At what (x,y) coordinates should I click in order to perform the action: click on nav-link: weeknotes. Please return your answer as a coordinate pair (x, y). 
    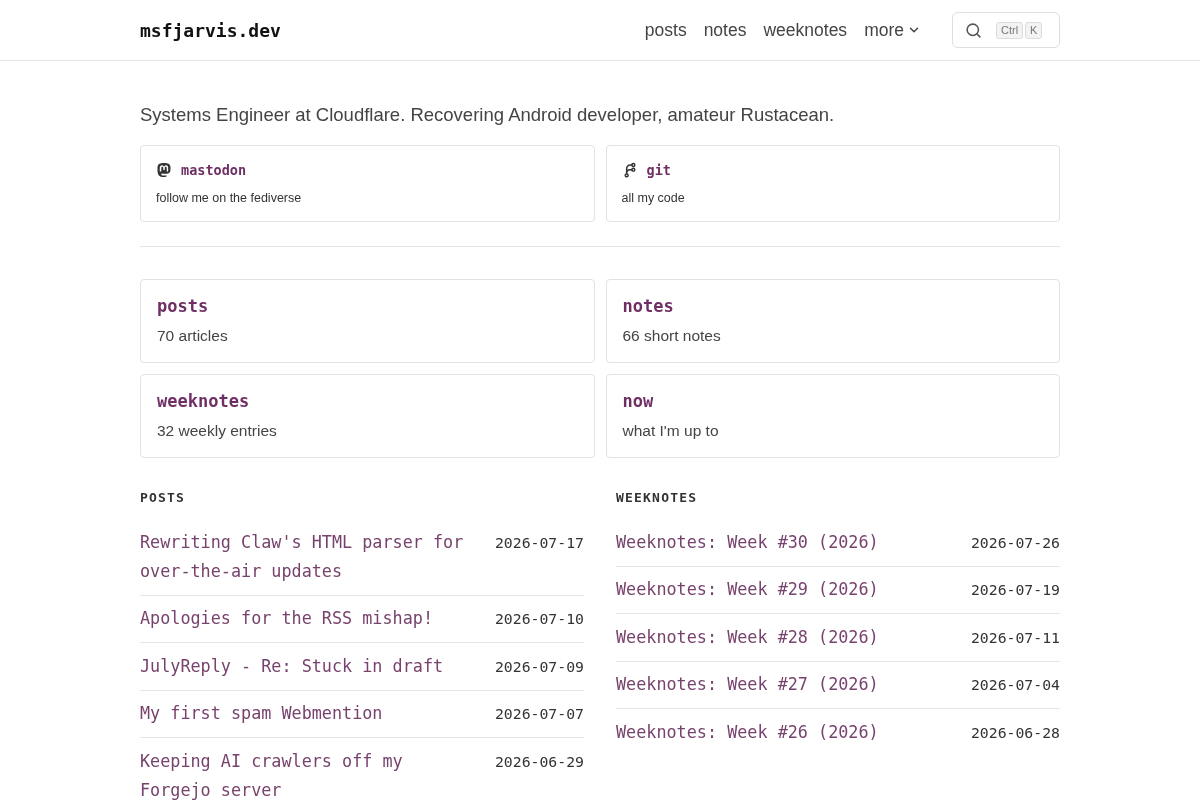
    Looking at the image, I should click on (805, 30).